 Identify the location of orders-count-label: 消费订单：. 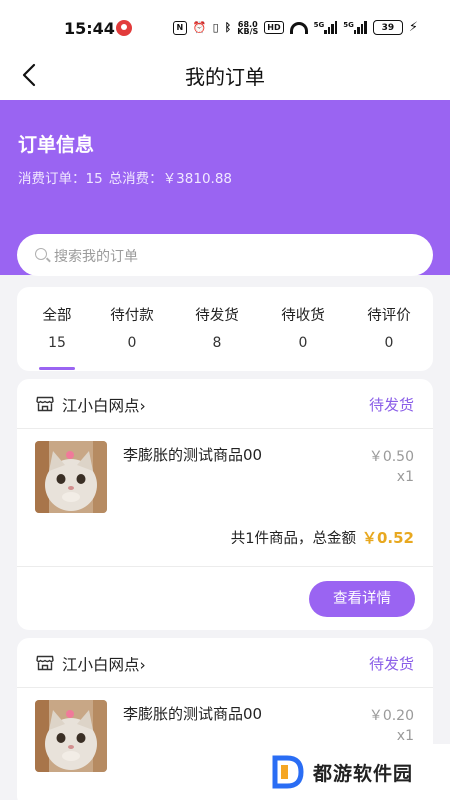
(52, 179).